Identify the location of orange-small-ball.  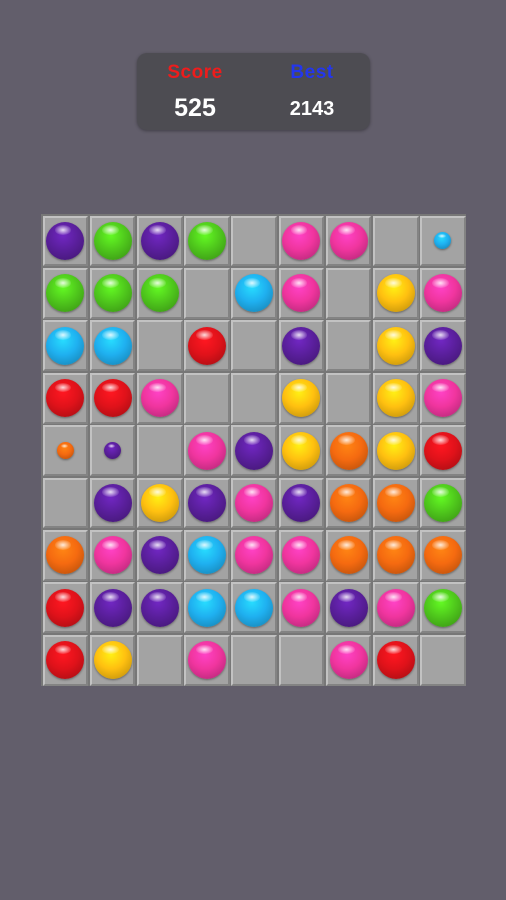
(65, 451).